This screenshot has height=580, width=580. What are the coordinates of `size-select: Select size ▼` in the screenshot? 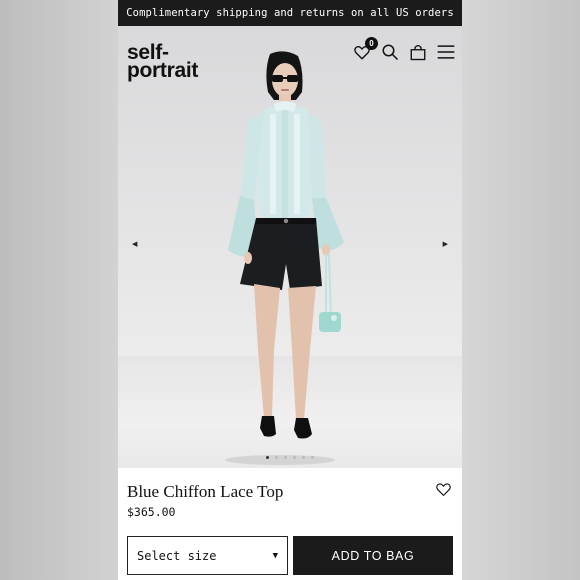 It's located at (207, 555).